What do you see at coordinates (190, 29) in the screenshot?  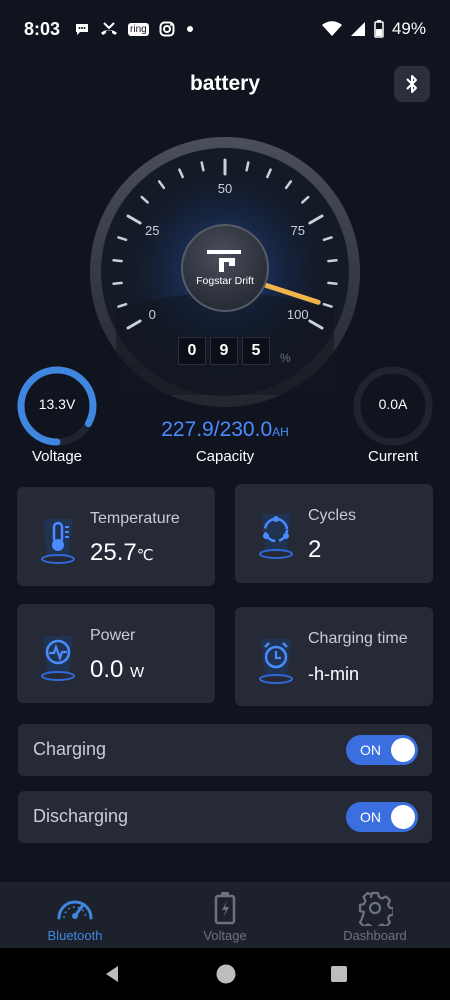 I see `dot-icon` at bounding box center [190, 29].